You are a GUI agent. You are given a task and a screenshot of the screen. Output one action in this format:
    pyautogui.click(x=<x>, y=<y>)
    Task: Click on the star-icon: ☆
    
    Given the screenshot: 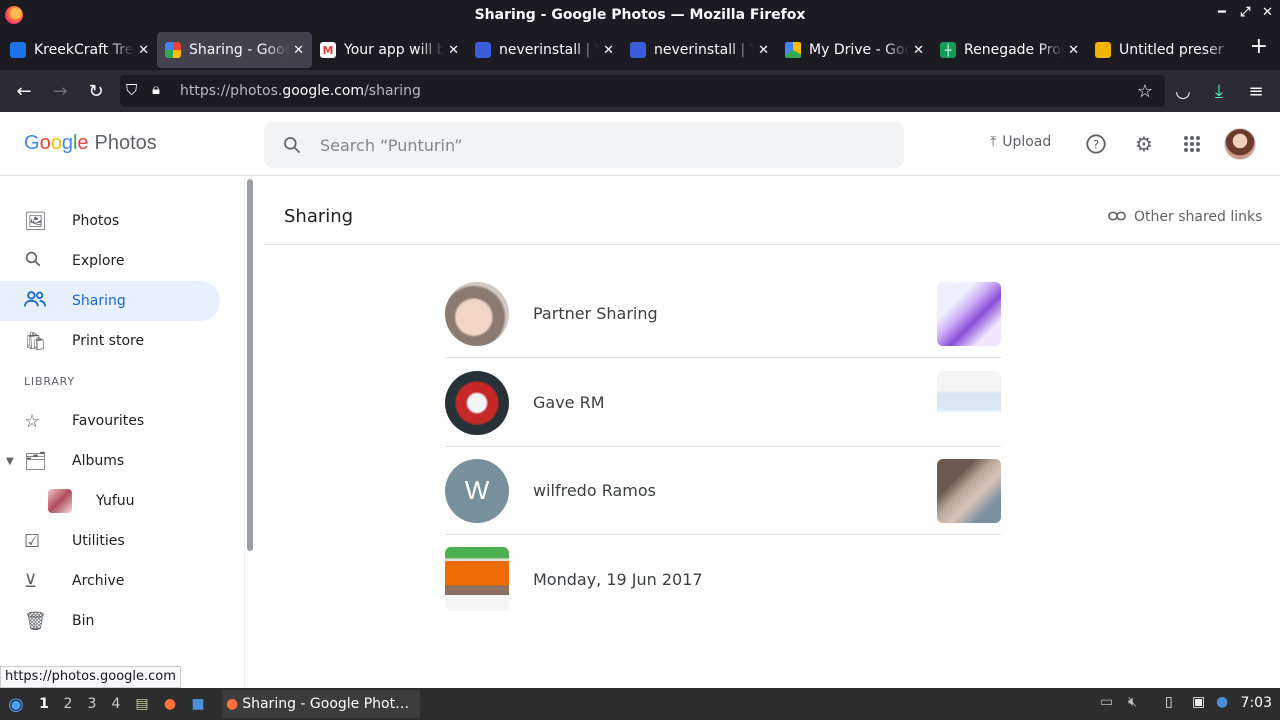 What is the action you would take?
    pyautogui.click(x=32, y=421)
    